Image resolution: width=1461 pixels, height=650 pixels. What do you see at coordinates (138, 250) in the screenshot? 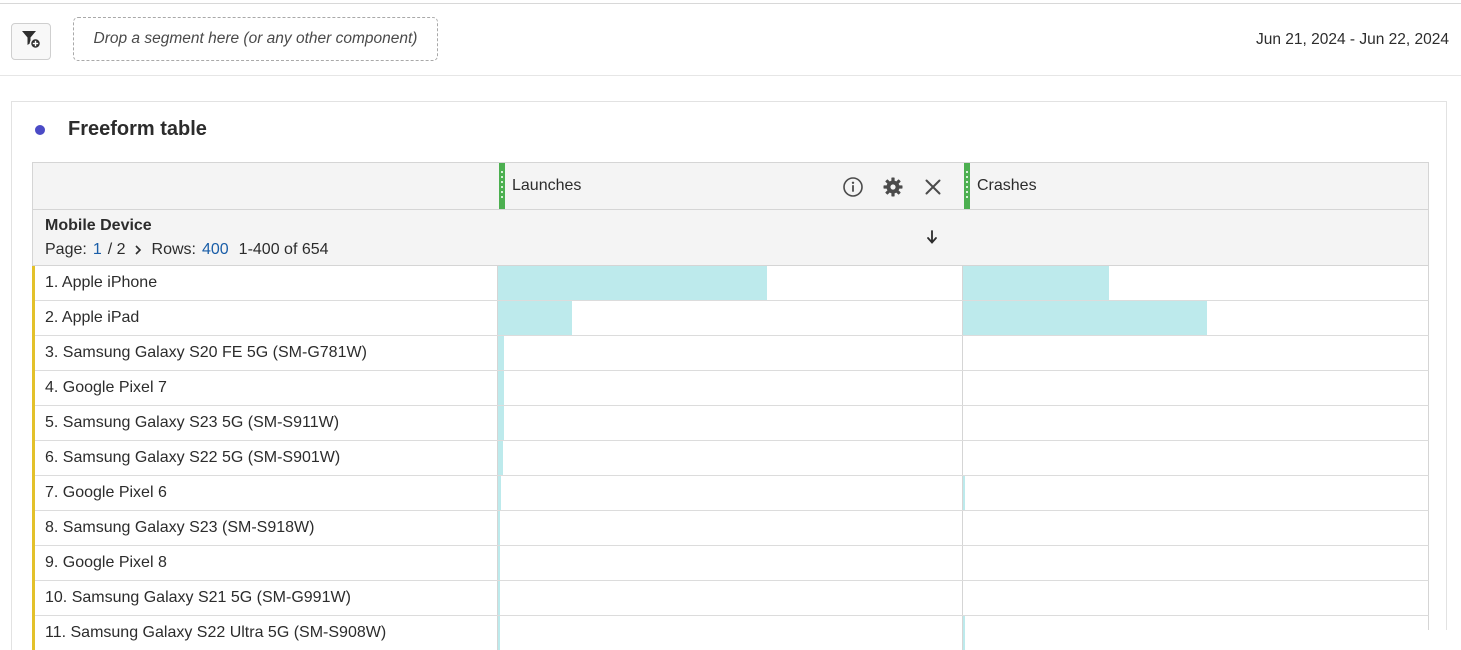
I see `next-page-chevron-icon` at bounding box center [138, 250].